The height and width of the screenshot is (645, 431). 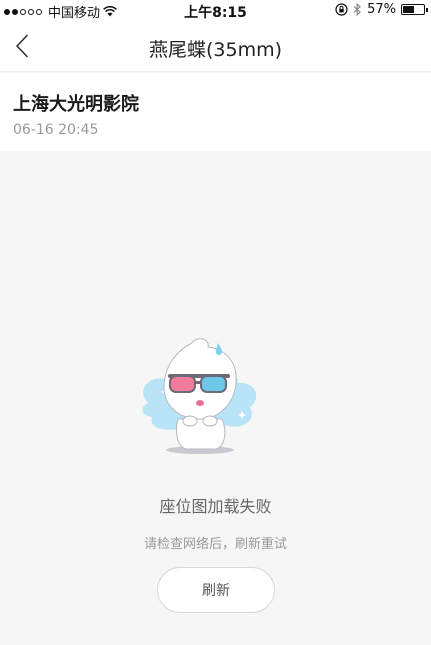 I want to click on chevron-left-icon, so click(x=22, y=46).